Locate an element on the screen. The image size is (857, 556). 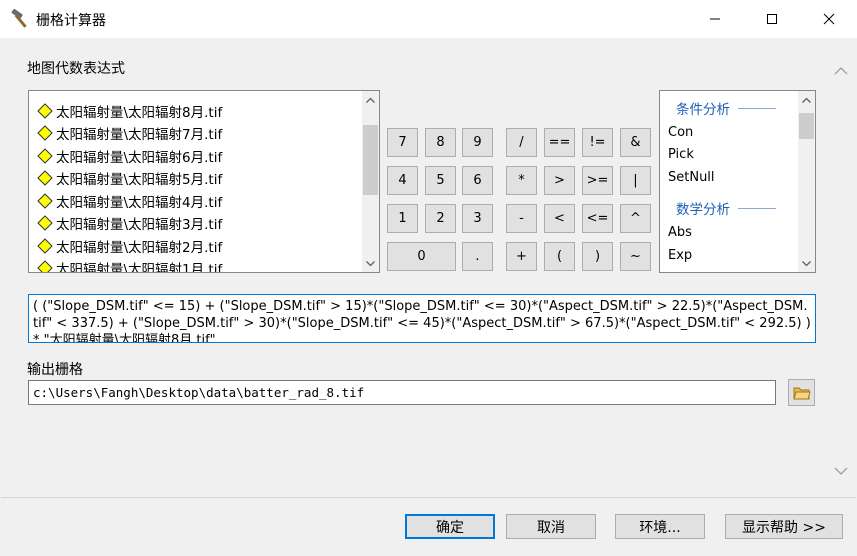
function-item-exp: Exp is located at coordinates (680, 255).